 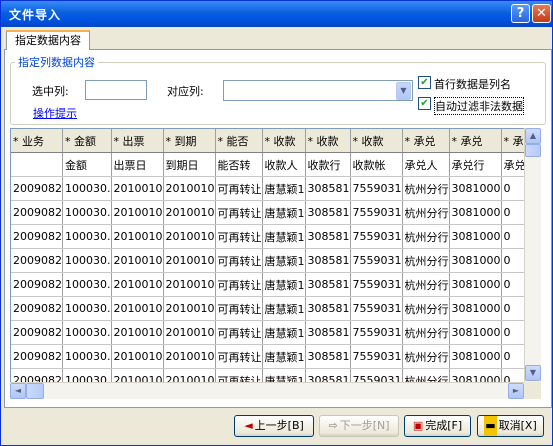 I want to click on tab-specify-data-content: 指定数据内容, so click(x=48, y=40).